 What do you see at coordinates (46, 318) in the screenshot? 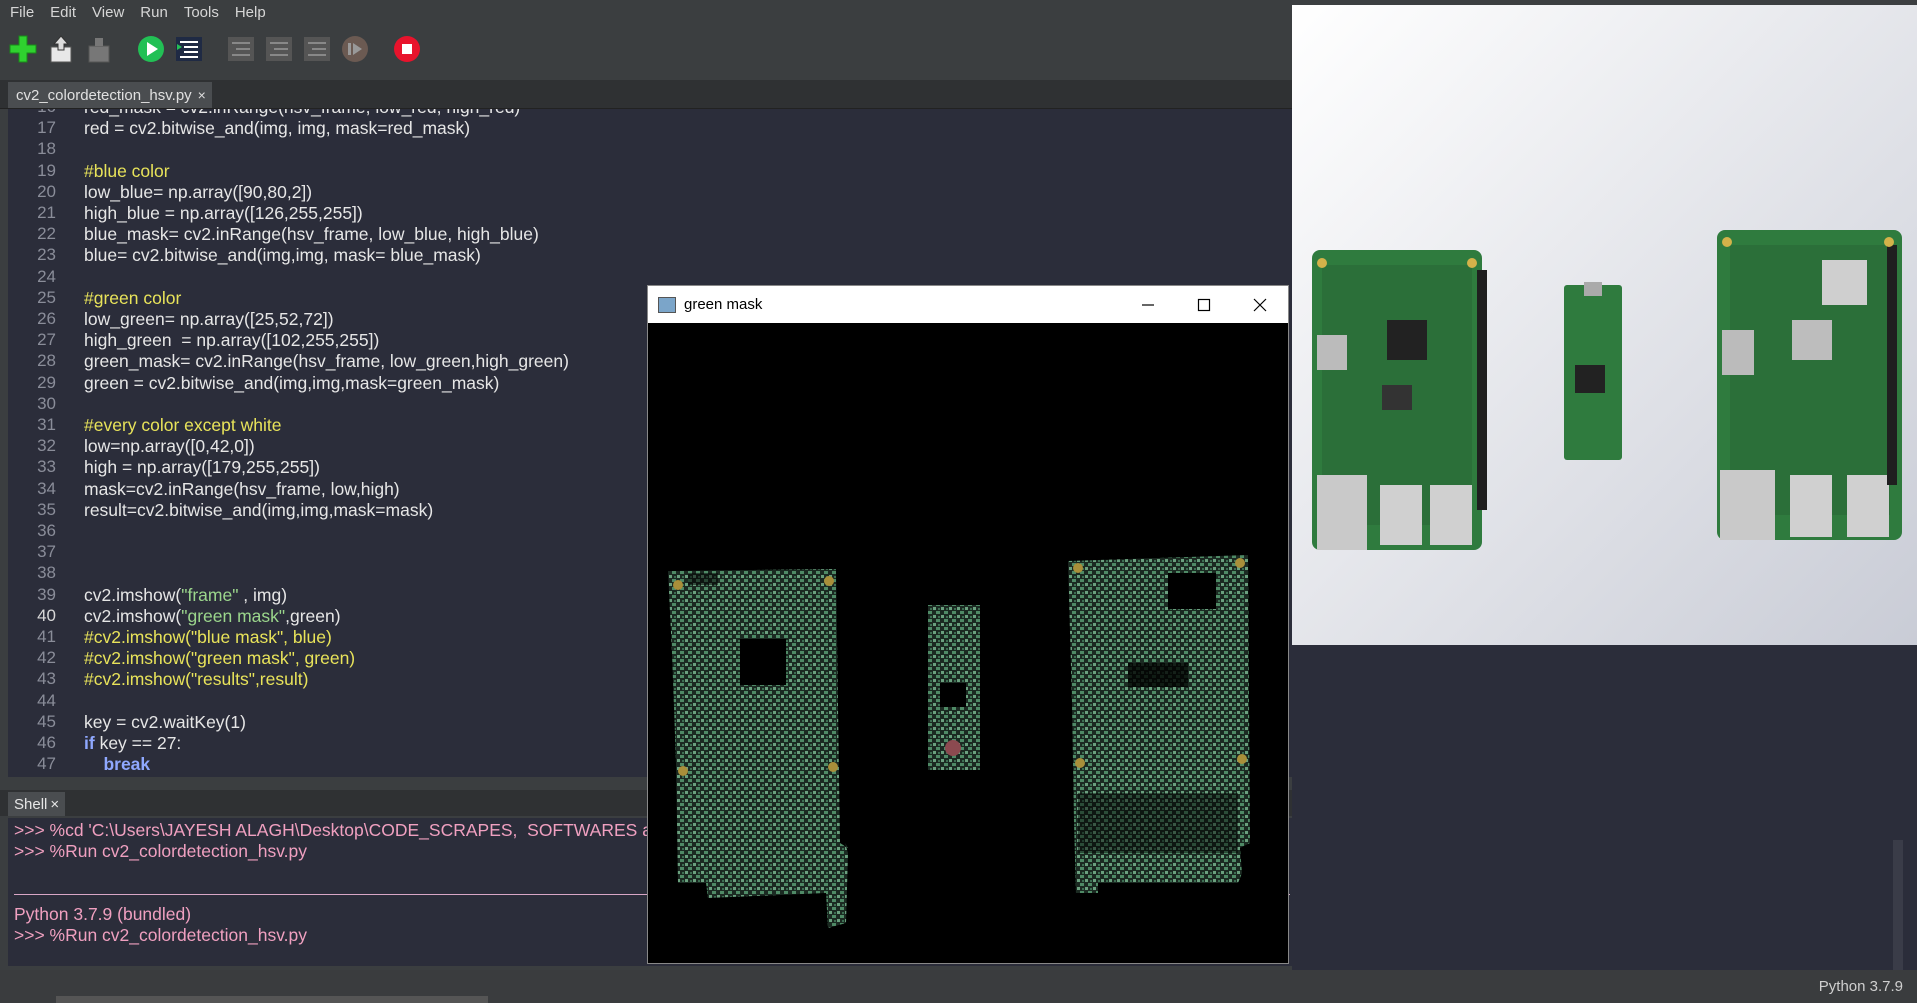
I see `line-number: 26` at bounding box center [46, 318].